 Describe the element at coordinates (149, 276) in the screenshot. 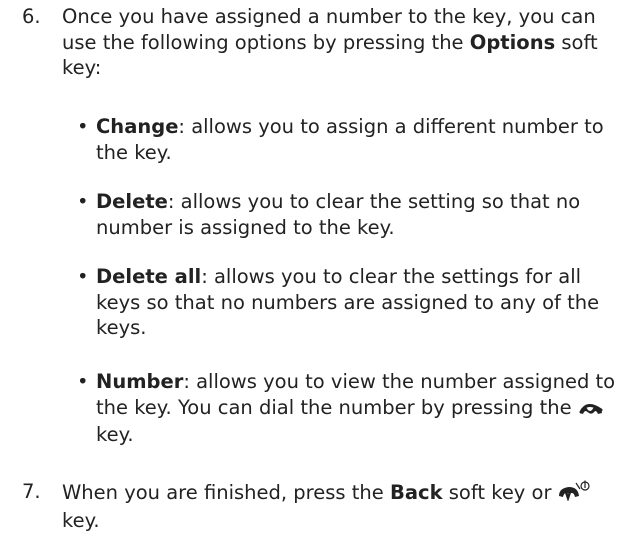

I see `option-name: Delete all` at that location.